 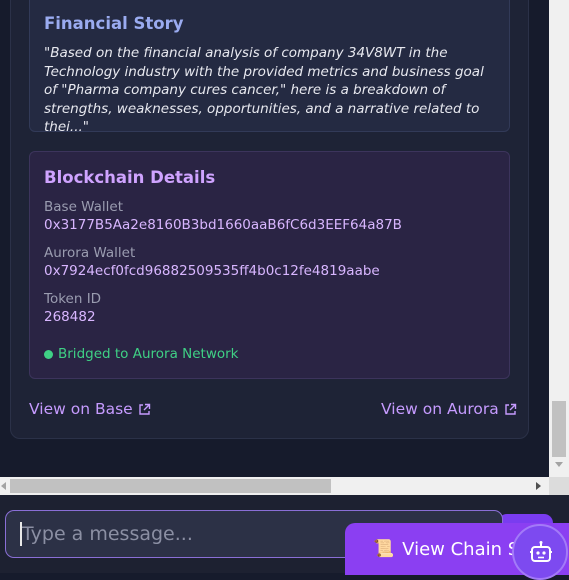 What do you see at coordinates (538, 486) in the screenshot?
I see `scroll-right-arrow-icon` at bounding box center [538, 486].